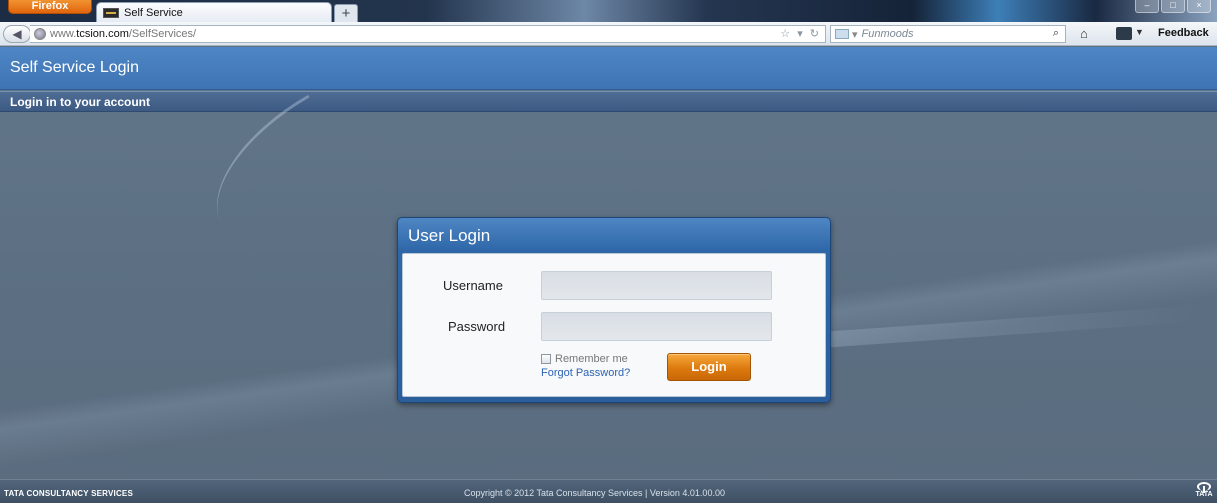 Image resolution: width=1217 pixels, height=503 pixels. What do you see at coordinates (1147, 6) in the screenshot?
I see `minimize-icon: –` at bounding box center [1147, 6].